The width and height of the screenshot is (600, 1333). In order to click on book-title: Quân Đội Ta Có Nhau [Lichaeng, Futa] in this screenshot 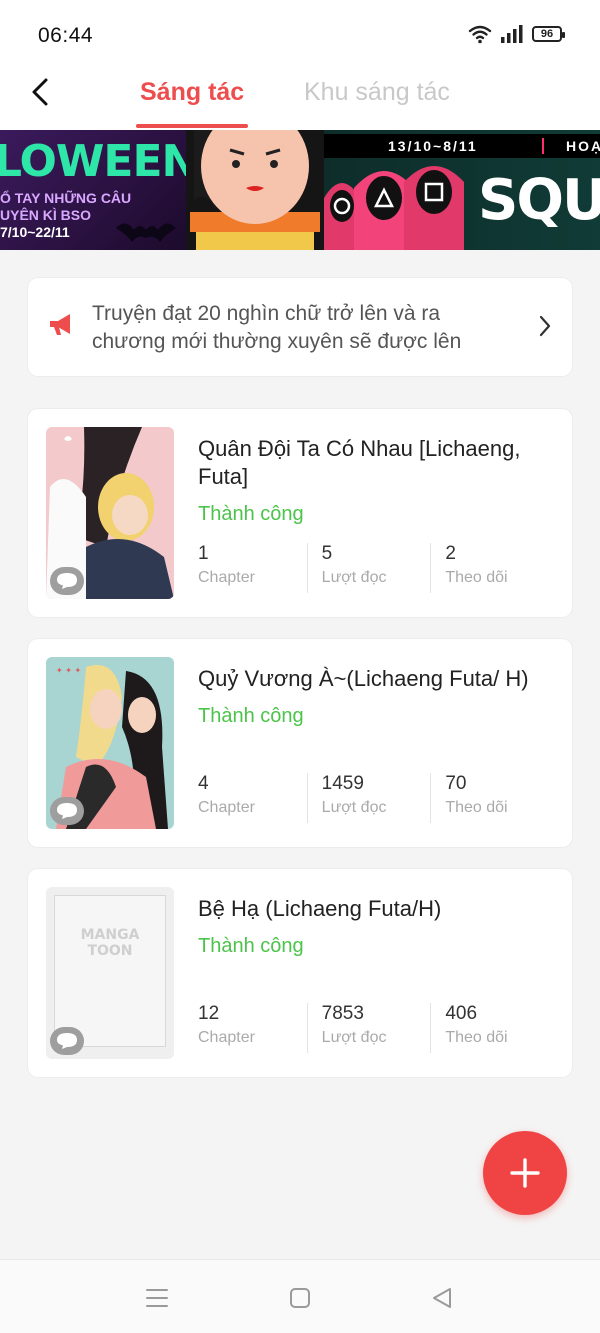, I will do `click(359, 462)`.